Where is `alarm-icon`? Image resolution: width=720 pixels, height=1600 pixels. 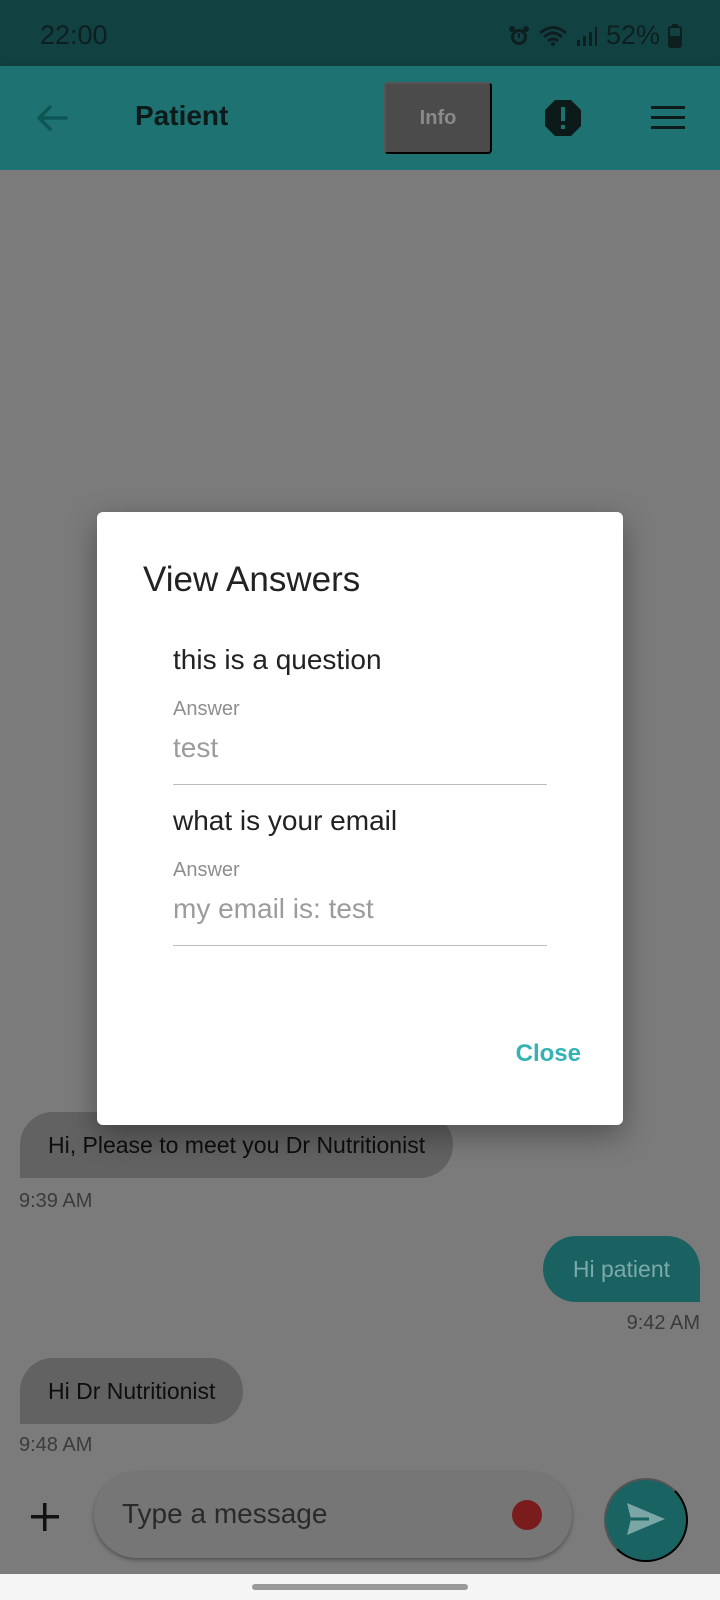
alarm-icon is located at coordinates (519, 36).